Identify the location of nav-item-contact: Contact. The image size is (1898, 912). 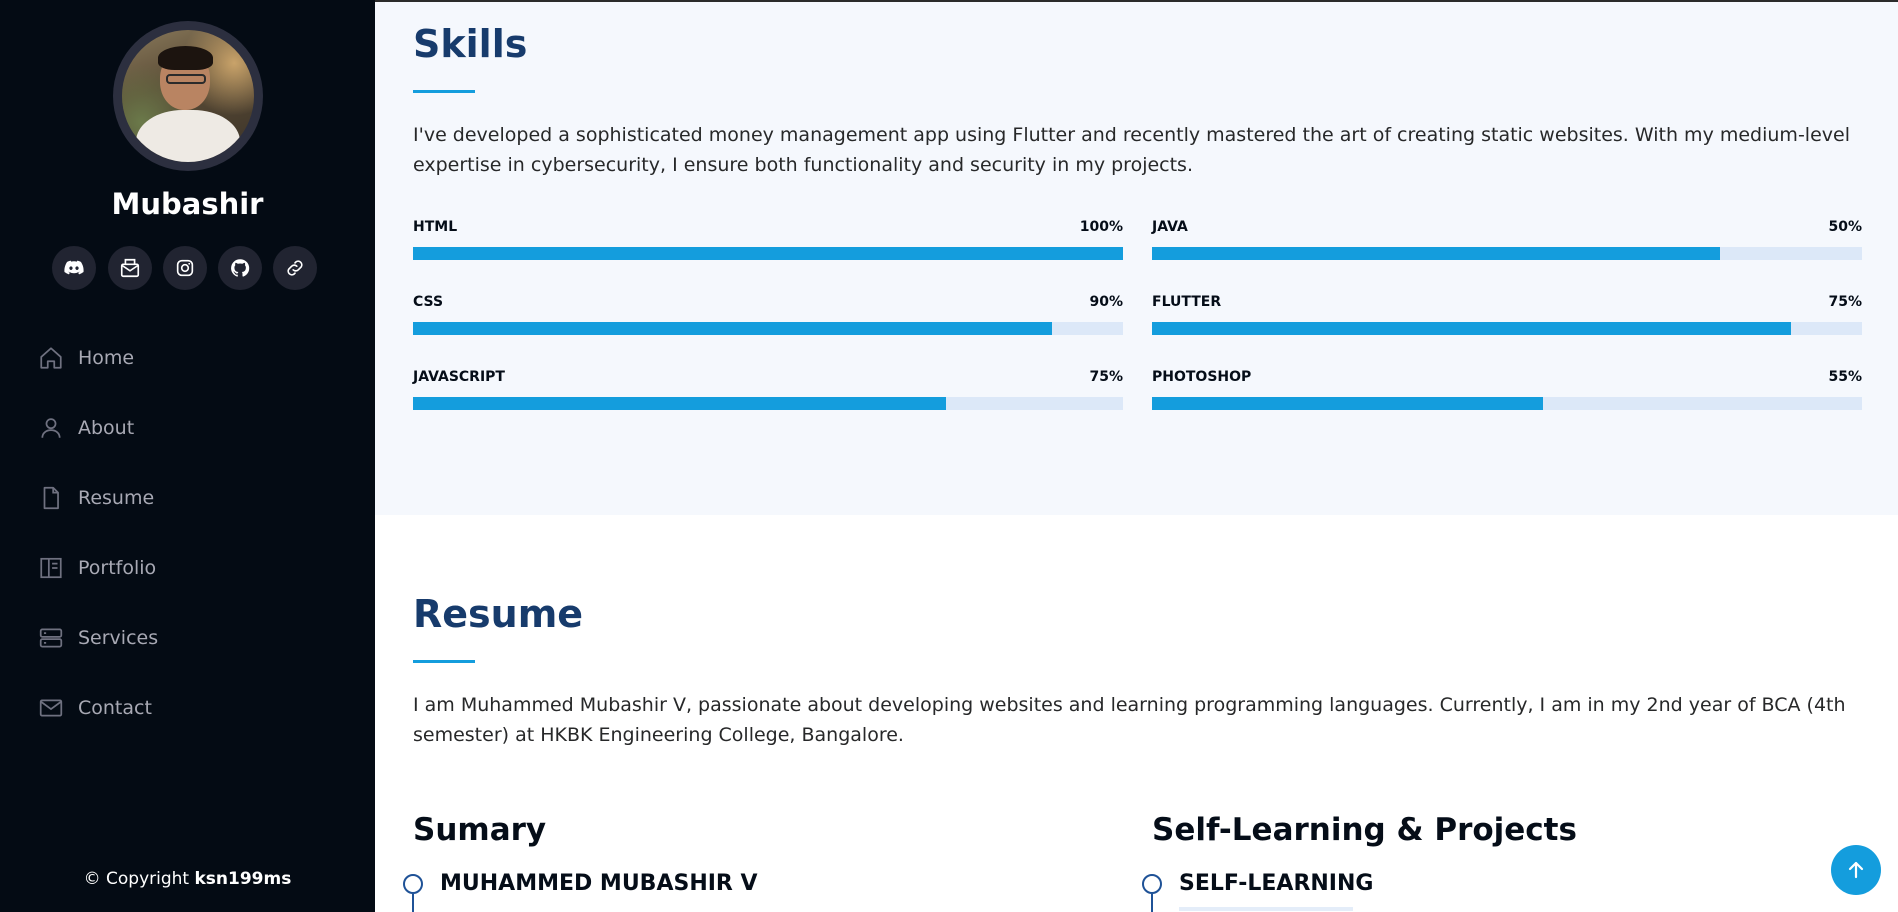
(95, 708).